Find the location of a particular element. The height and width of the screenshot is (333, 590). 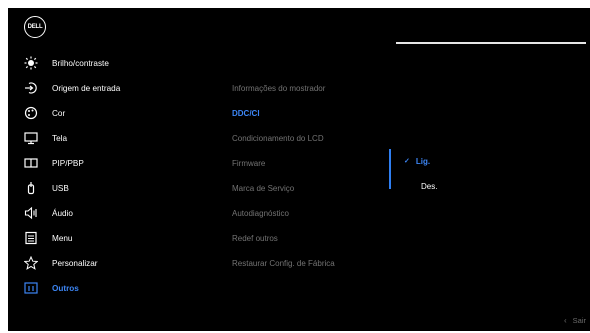

nav-label: Personalizar is located at coordinates (75, 263).